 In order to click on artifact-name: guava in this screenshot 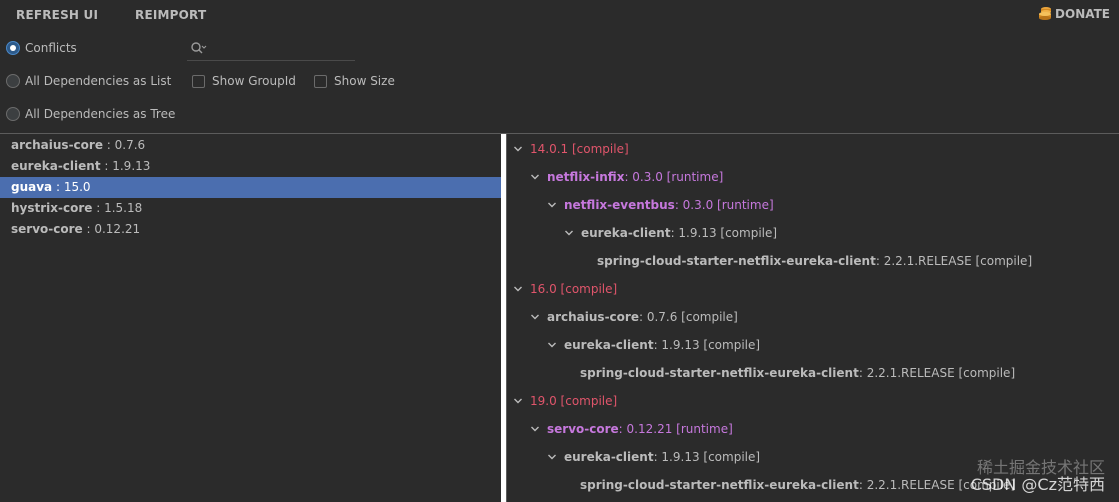, I will do `click(32, 187)`.